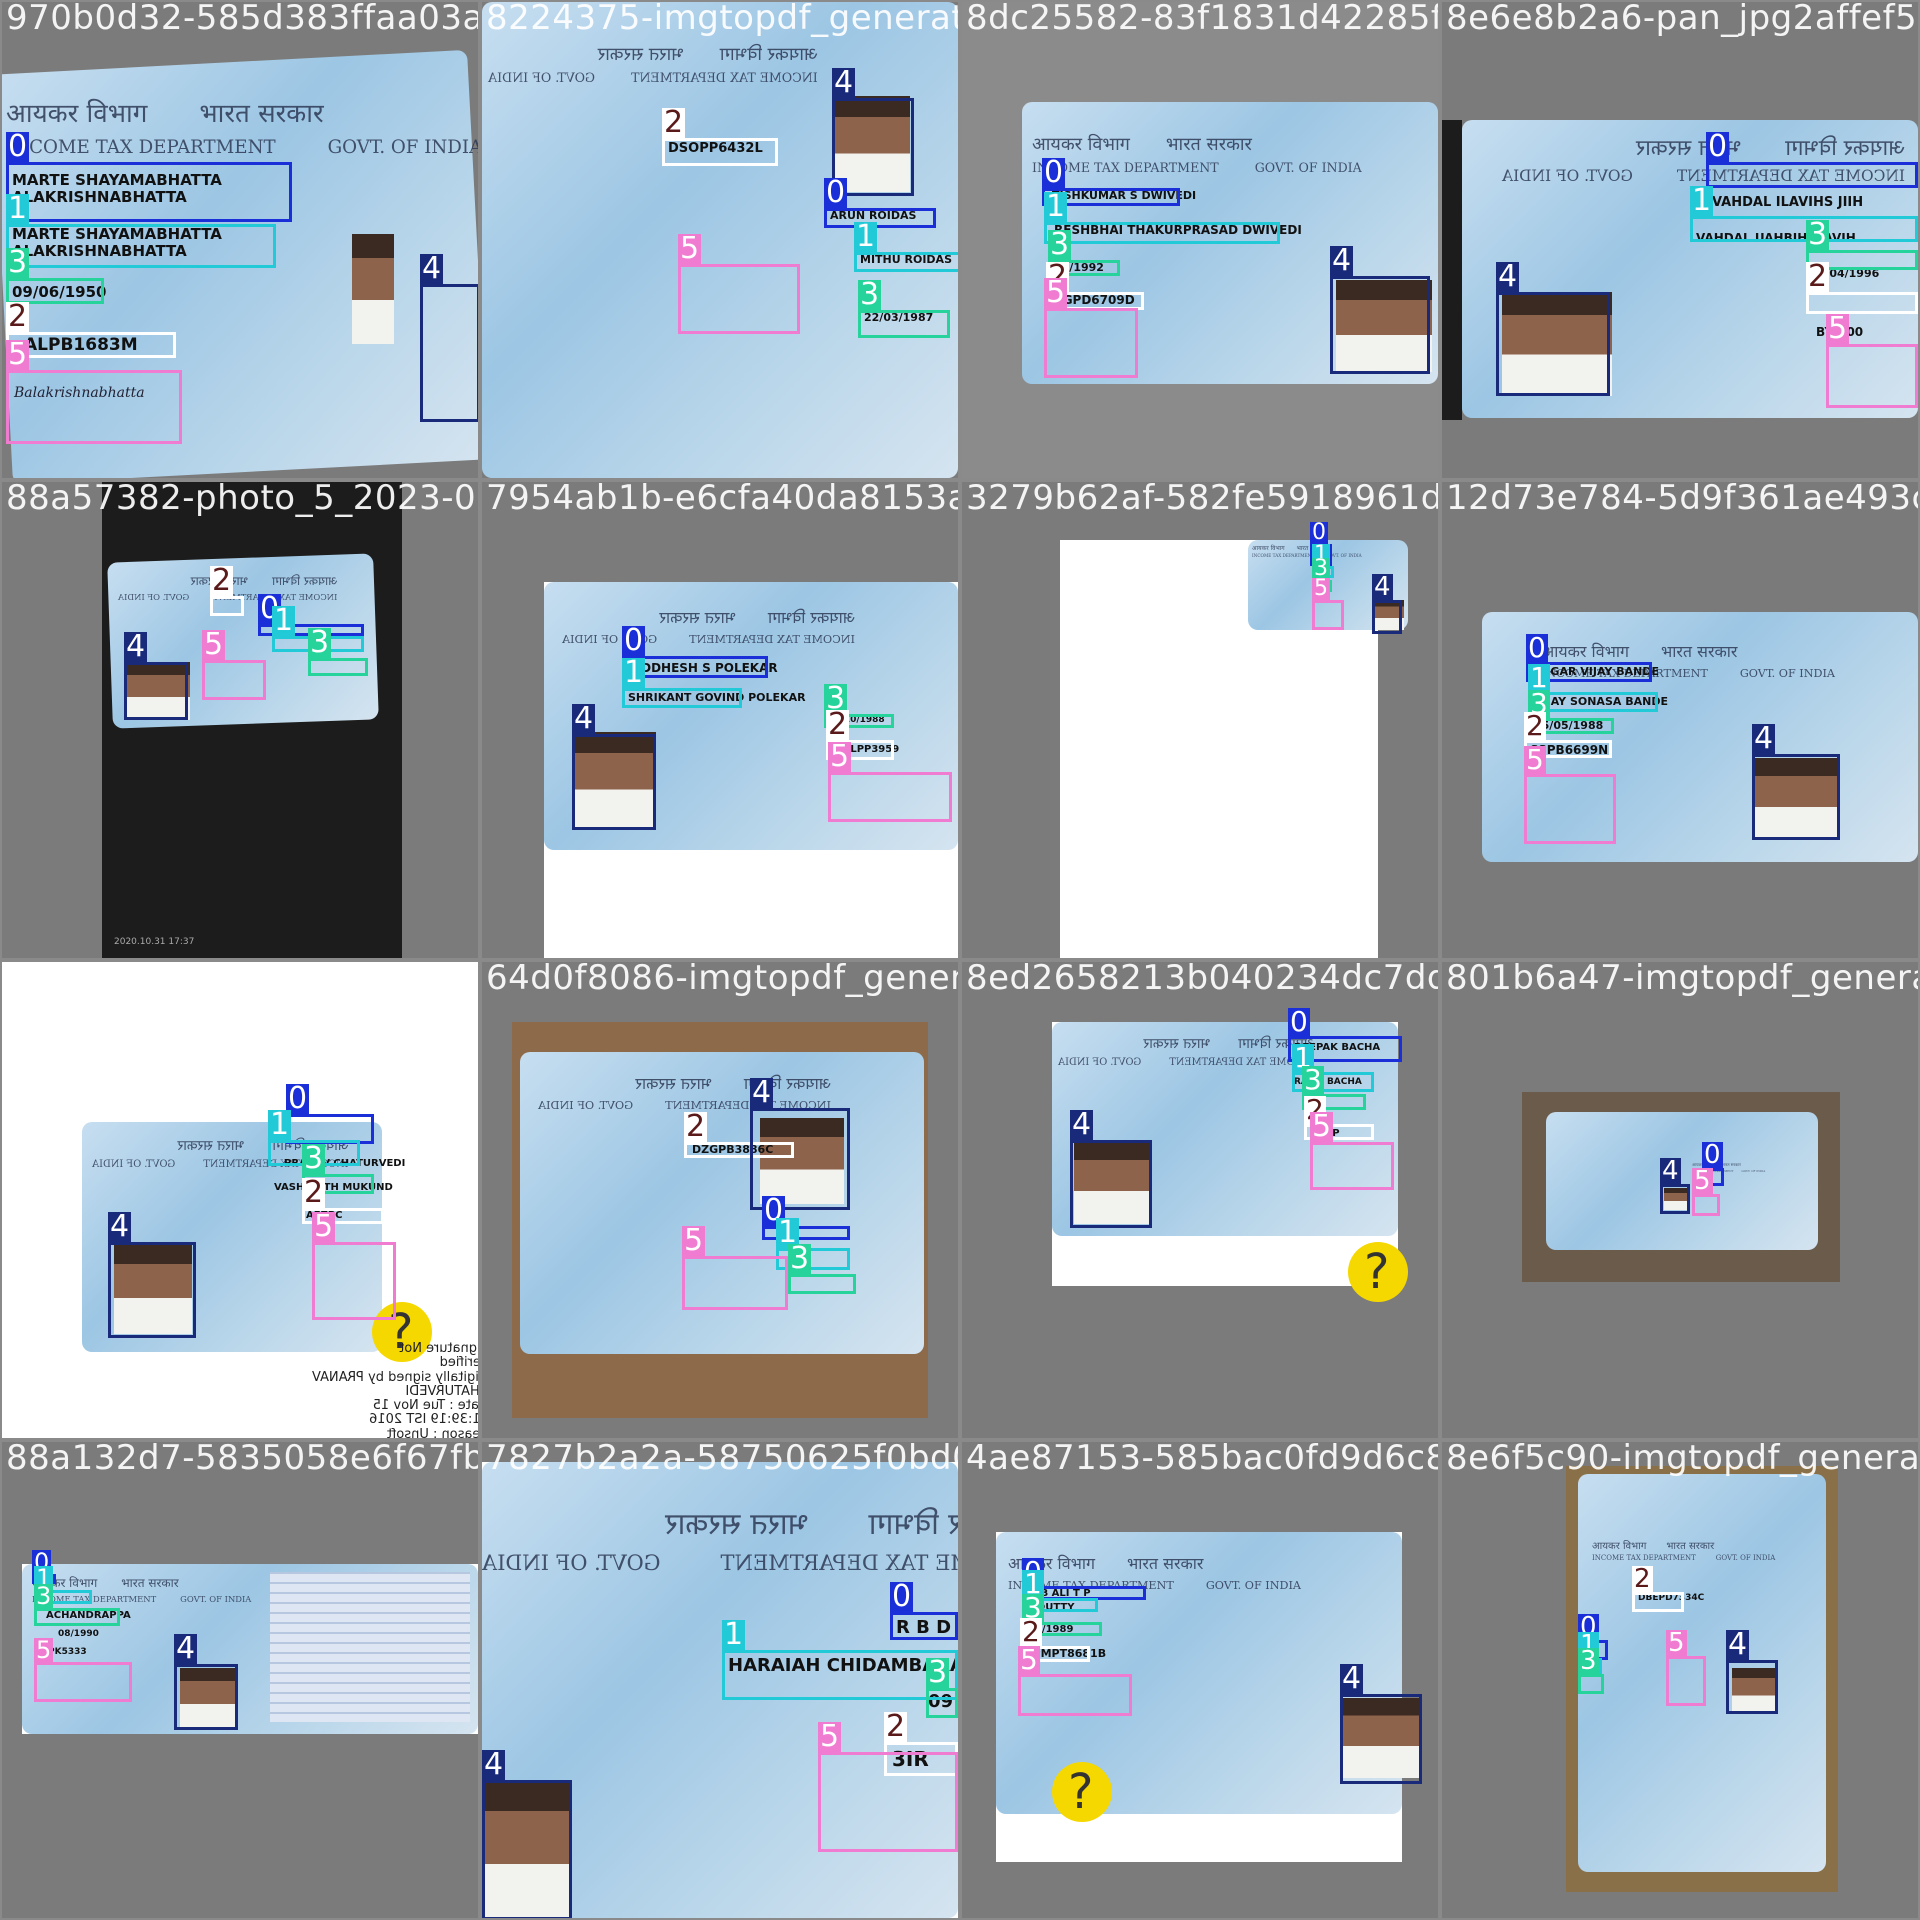  What do you see at coordinates (242, 500) in the screenshot?
I see `tile-filename: 88a57382-photo_5_2023-07-15_15-58-16_jpg` at bounding box center [242, 500].